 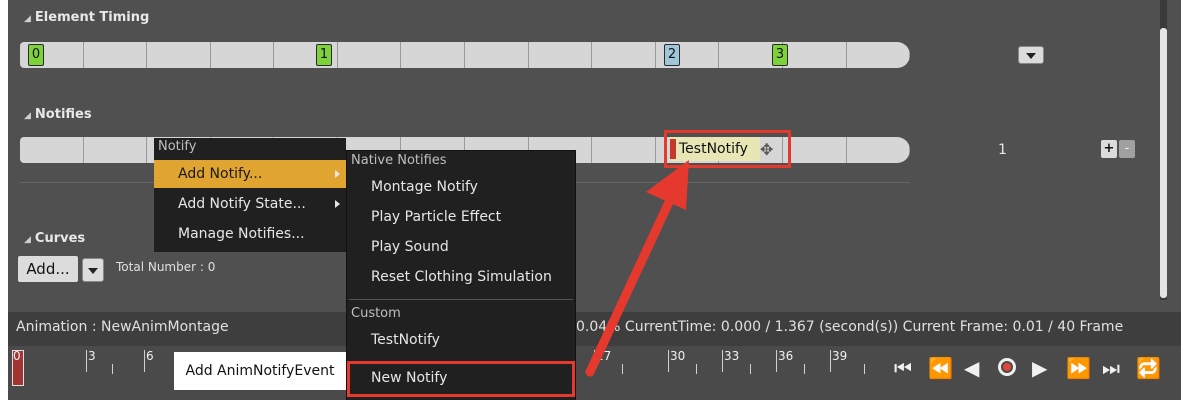 What do you see at coordinates (260, 371) in the screenshot?
I see `tooltip: Add AnimNotifyEvent` at bounding box center [260, 371].